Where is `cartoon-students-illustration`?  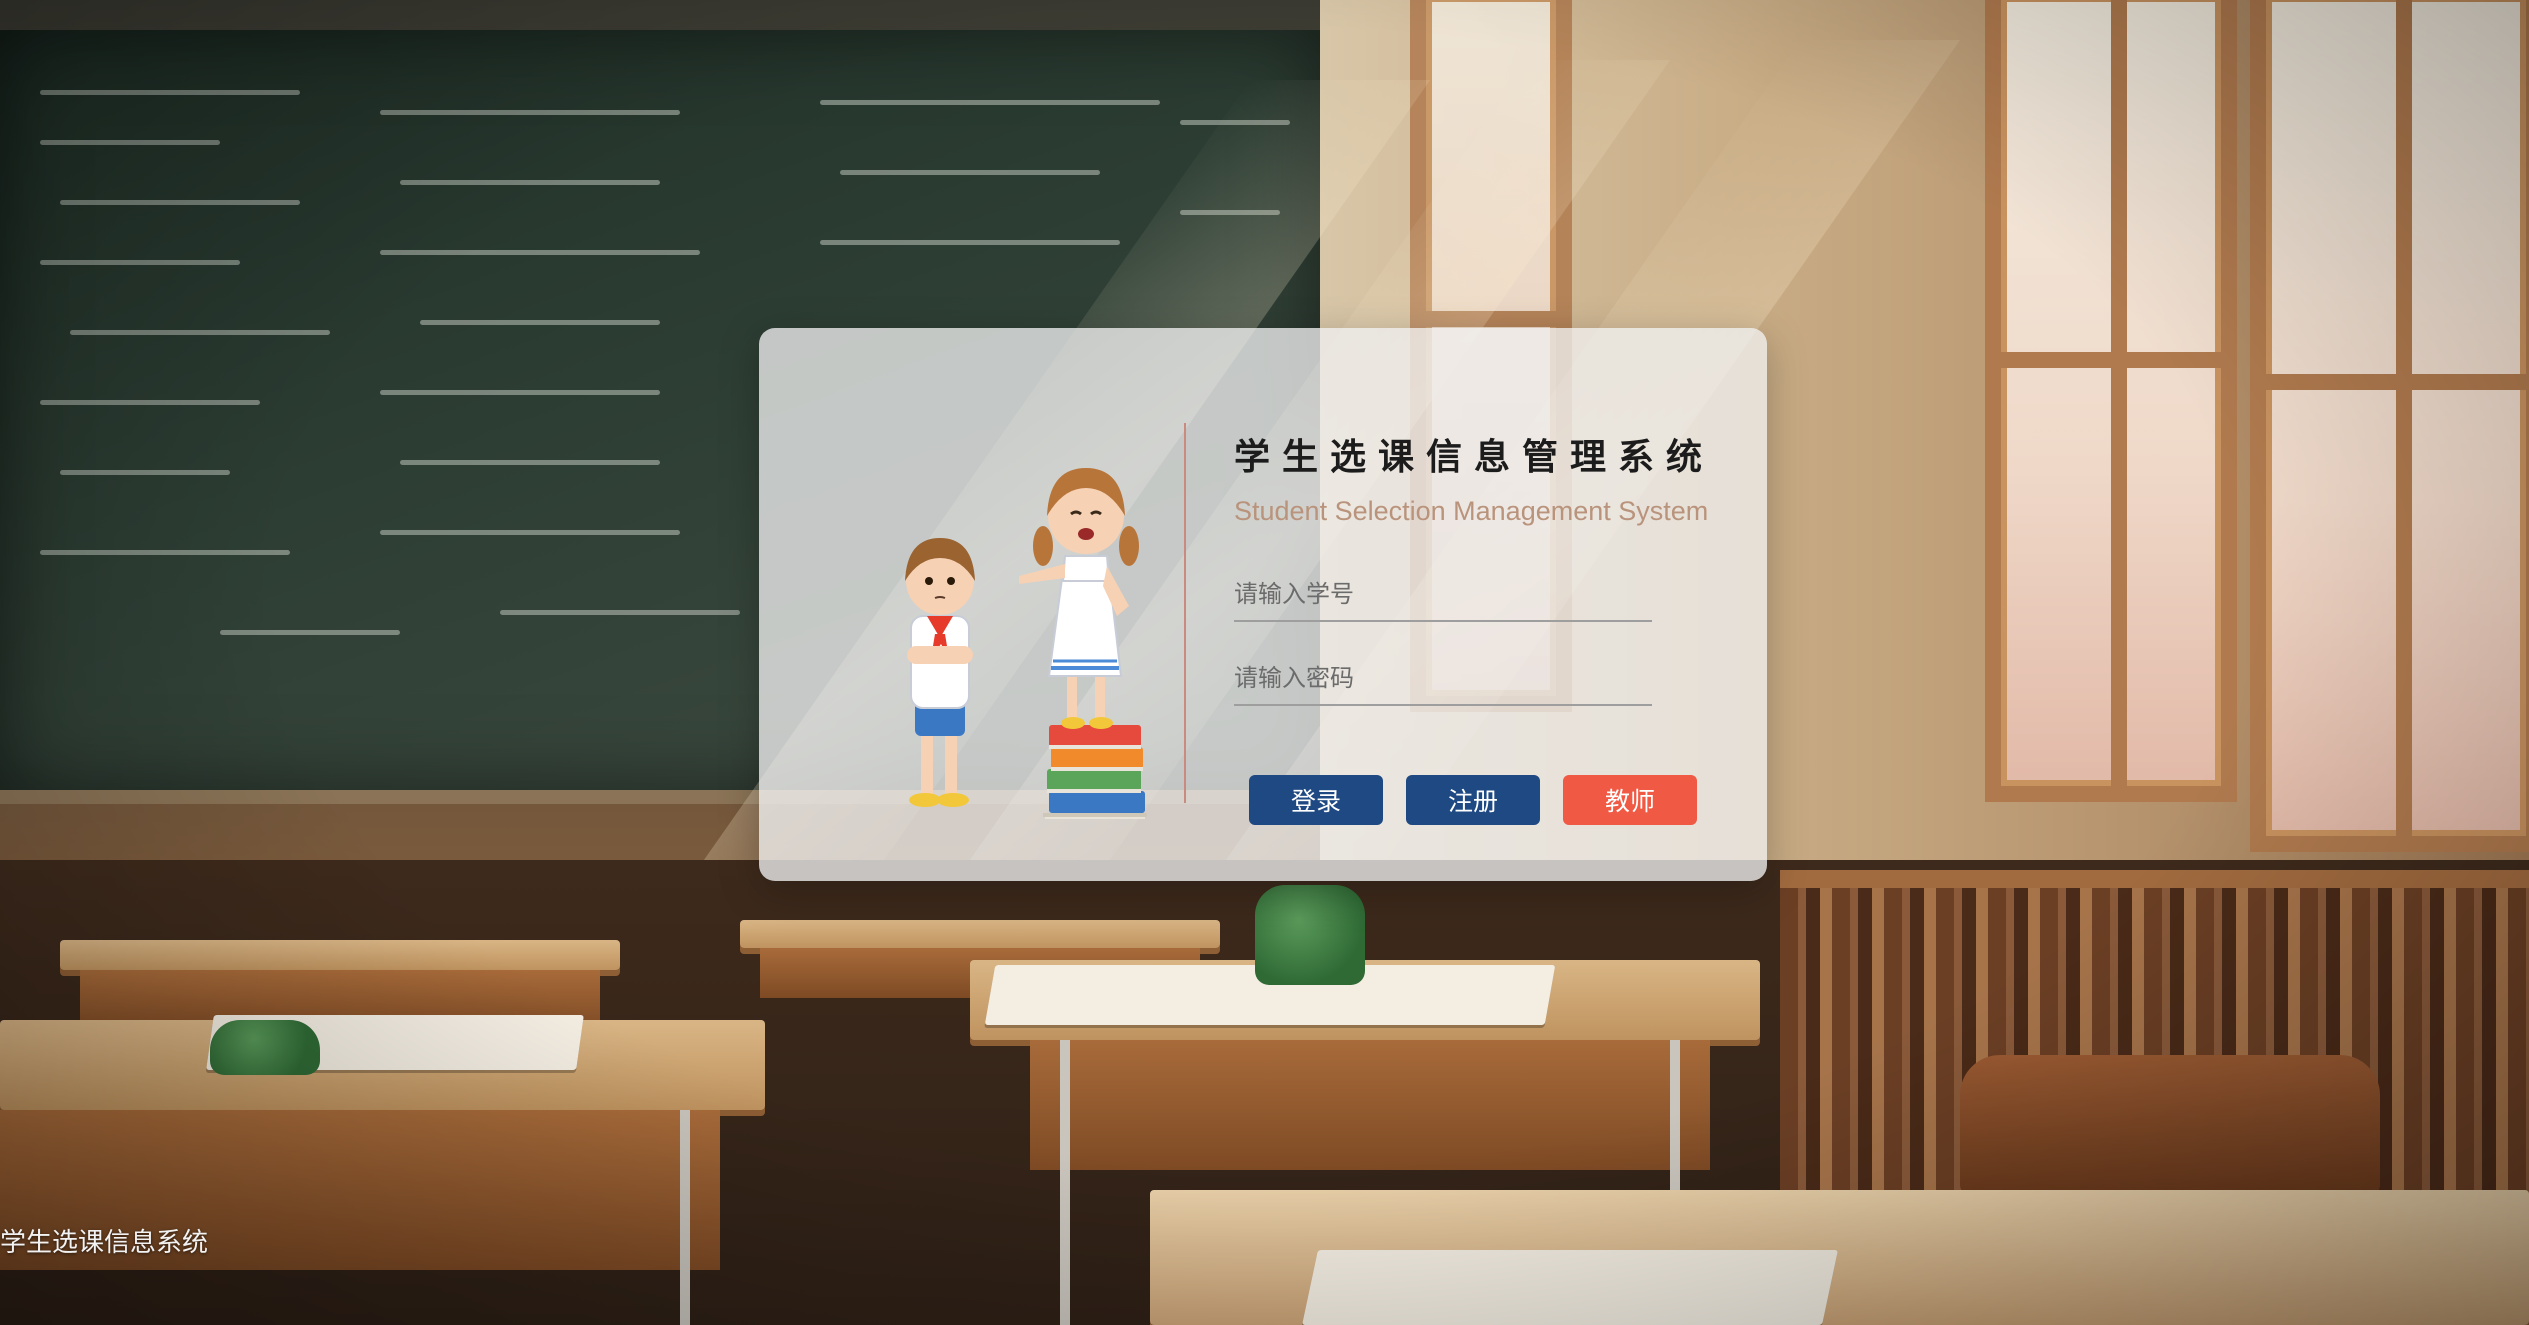
cartoon-students-illustration is located at coordinates (1026, 643).